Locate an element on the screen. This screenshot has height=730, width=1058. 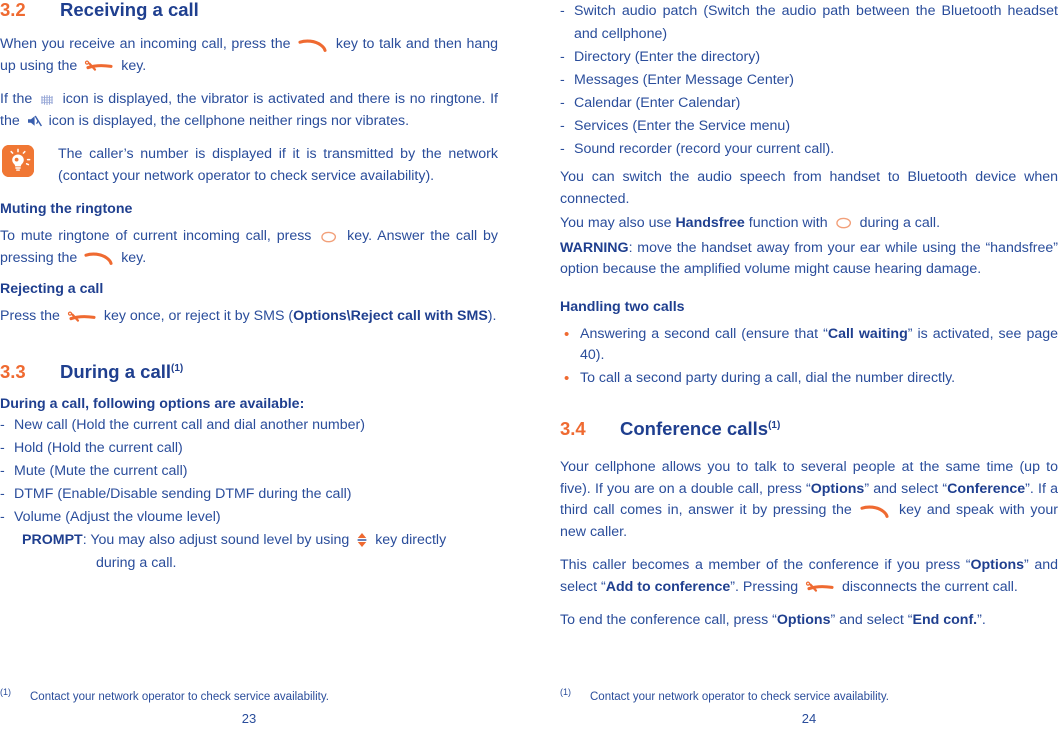
text-fragment: Answering a second call (ensure that “ is located at coordinates (704, 333).